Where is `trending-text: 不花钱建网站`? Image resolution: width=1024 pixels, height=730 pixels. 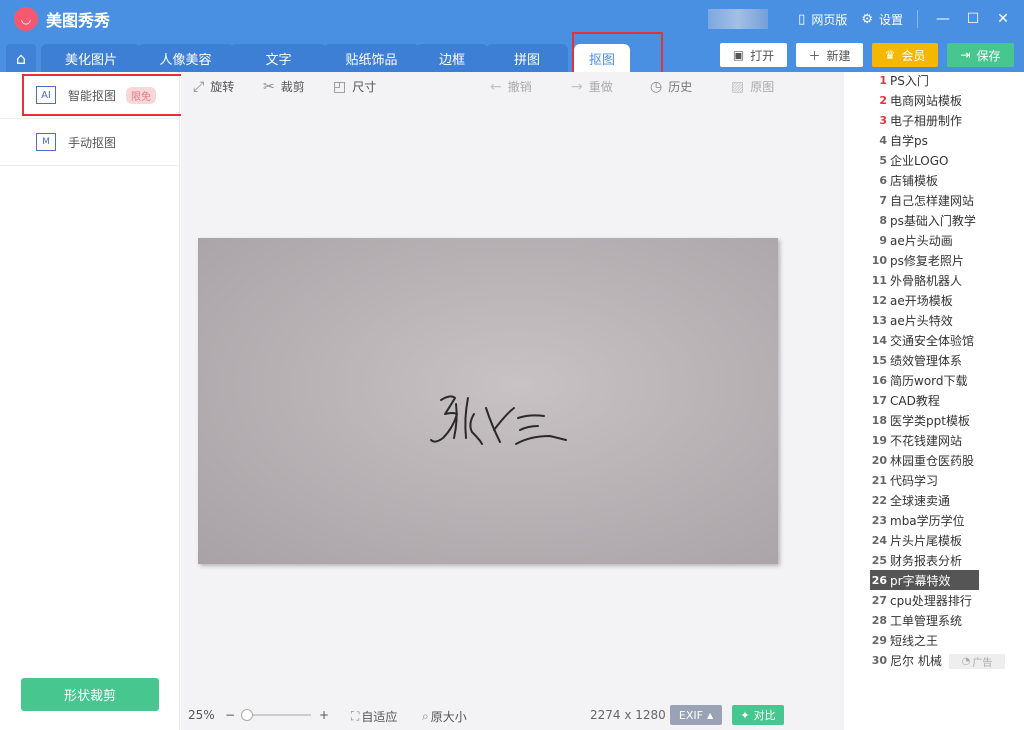
trending-text: 不花钱建网站 is located at coordinates (926, 440).